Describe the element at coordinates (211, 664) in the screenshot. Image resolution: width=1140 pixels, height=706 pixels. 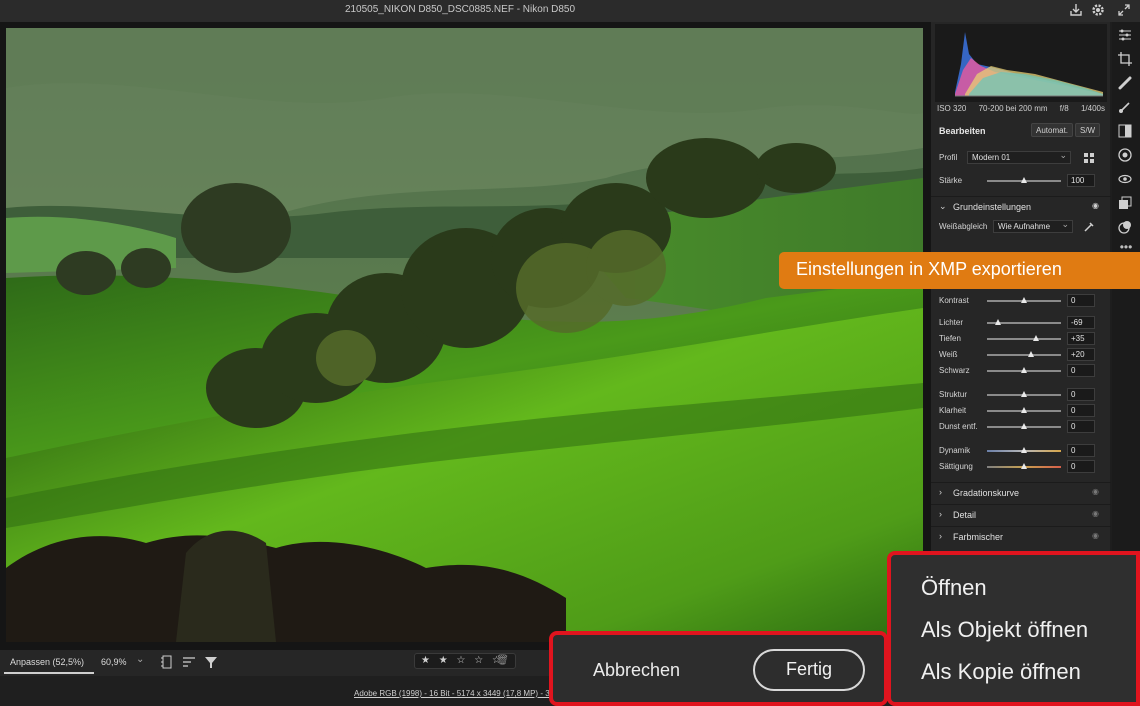
I see `filter-icon` at that location.